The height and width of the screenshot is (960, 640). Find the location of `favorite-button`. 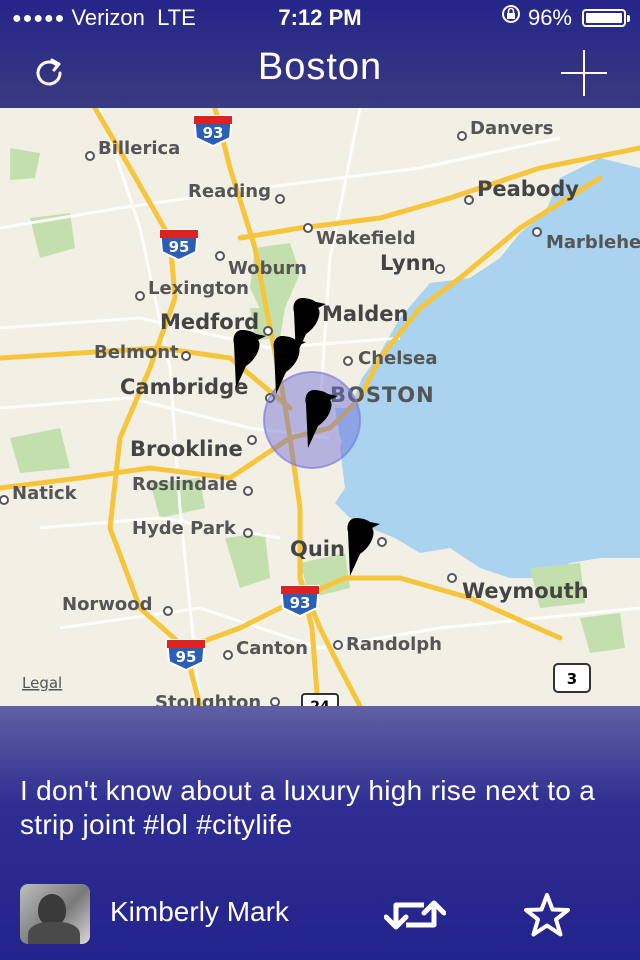

favorite-button is located at coordinates (547, 915).